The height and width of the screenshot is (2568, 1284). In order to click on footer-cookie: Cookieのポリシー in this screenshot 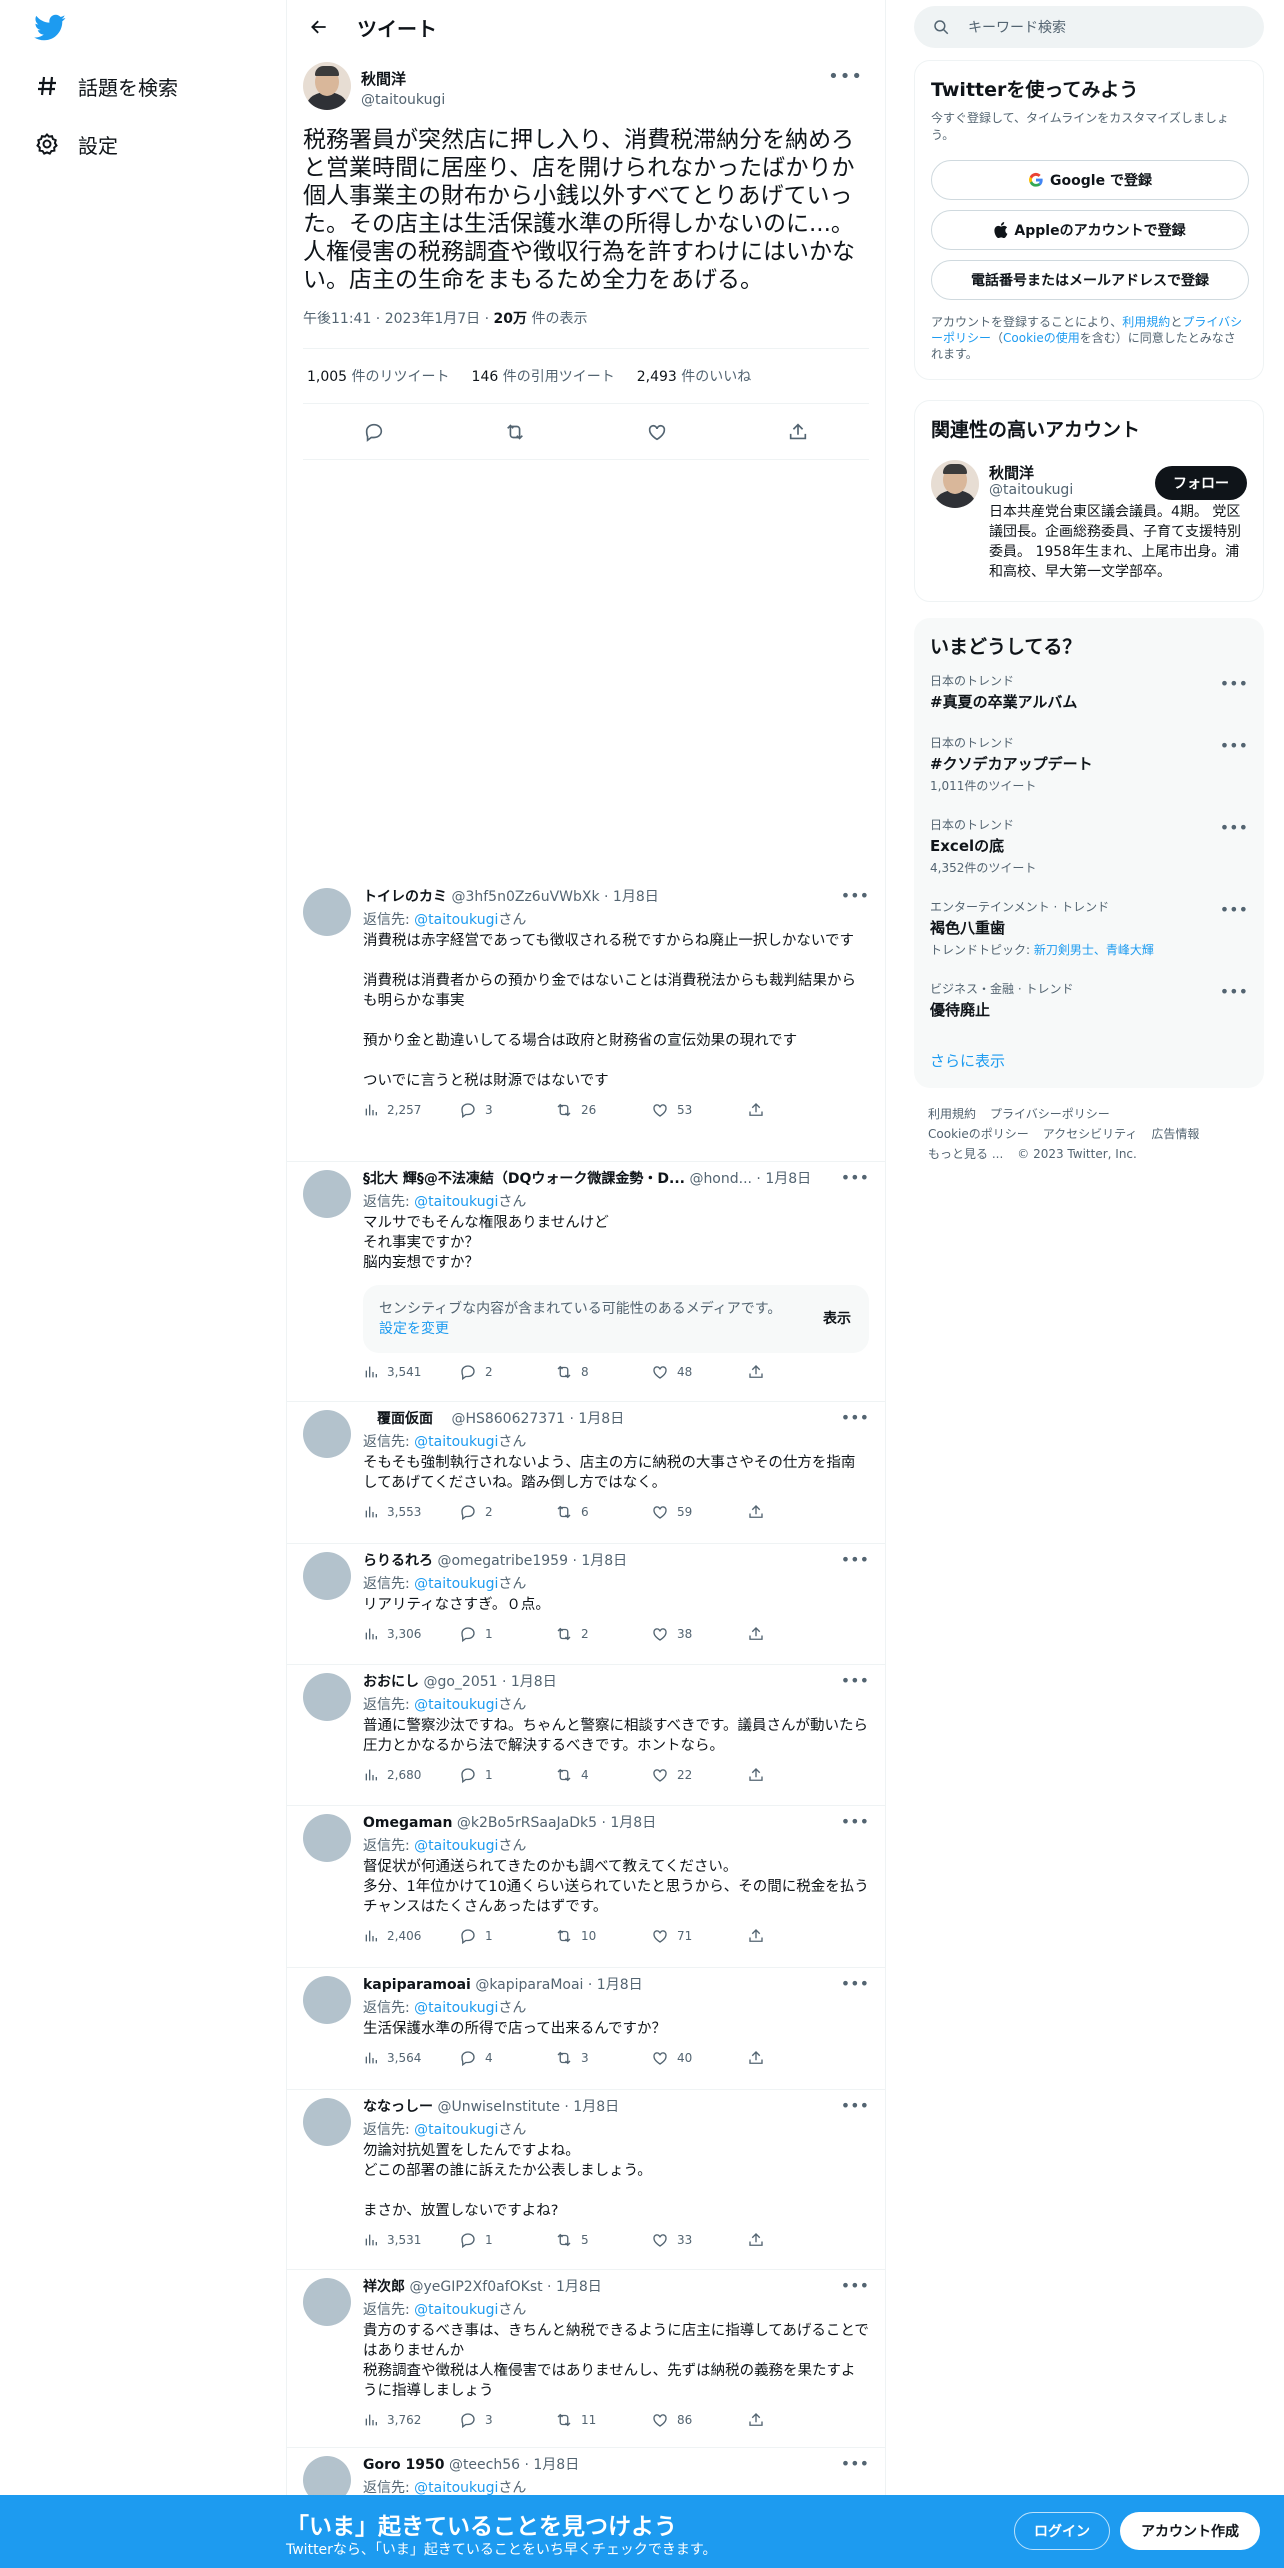, I will do `click(978, 1134)`.